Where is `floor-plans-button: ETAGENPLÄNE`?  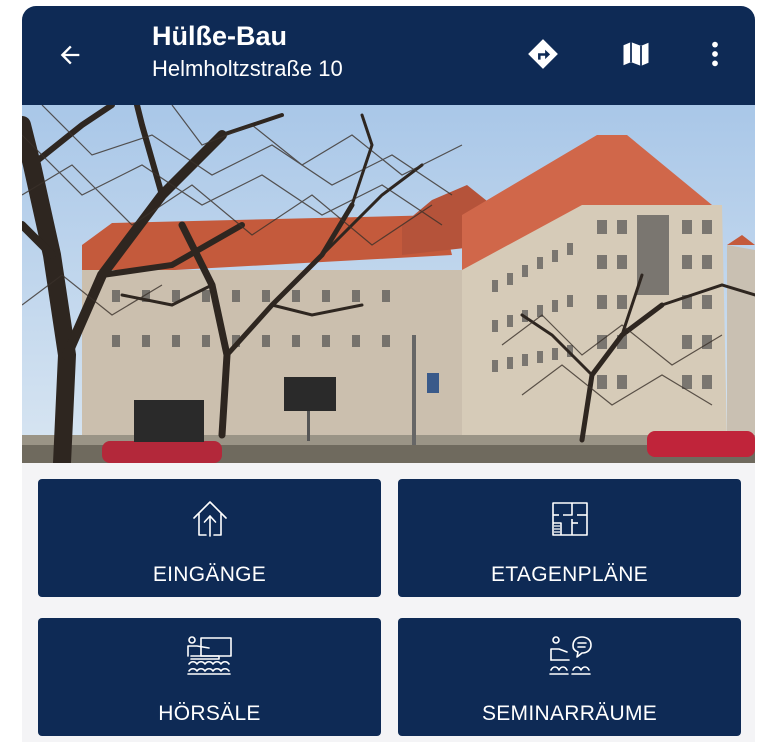 floor-plans-button: ETAGENPLÄNE is located at coordinates (569, 538).